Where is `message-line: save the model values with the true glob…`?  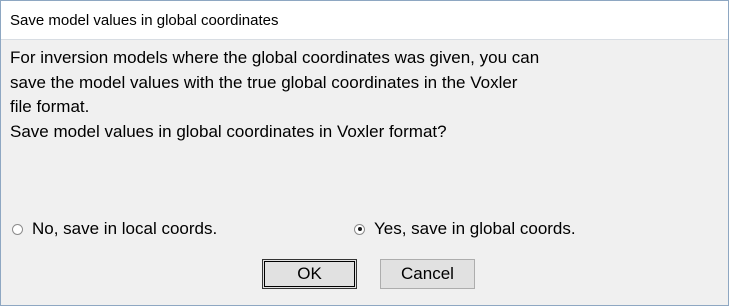
message-line: save the model values with the true glob… is located at coordinates (264, 82).